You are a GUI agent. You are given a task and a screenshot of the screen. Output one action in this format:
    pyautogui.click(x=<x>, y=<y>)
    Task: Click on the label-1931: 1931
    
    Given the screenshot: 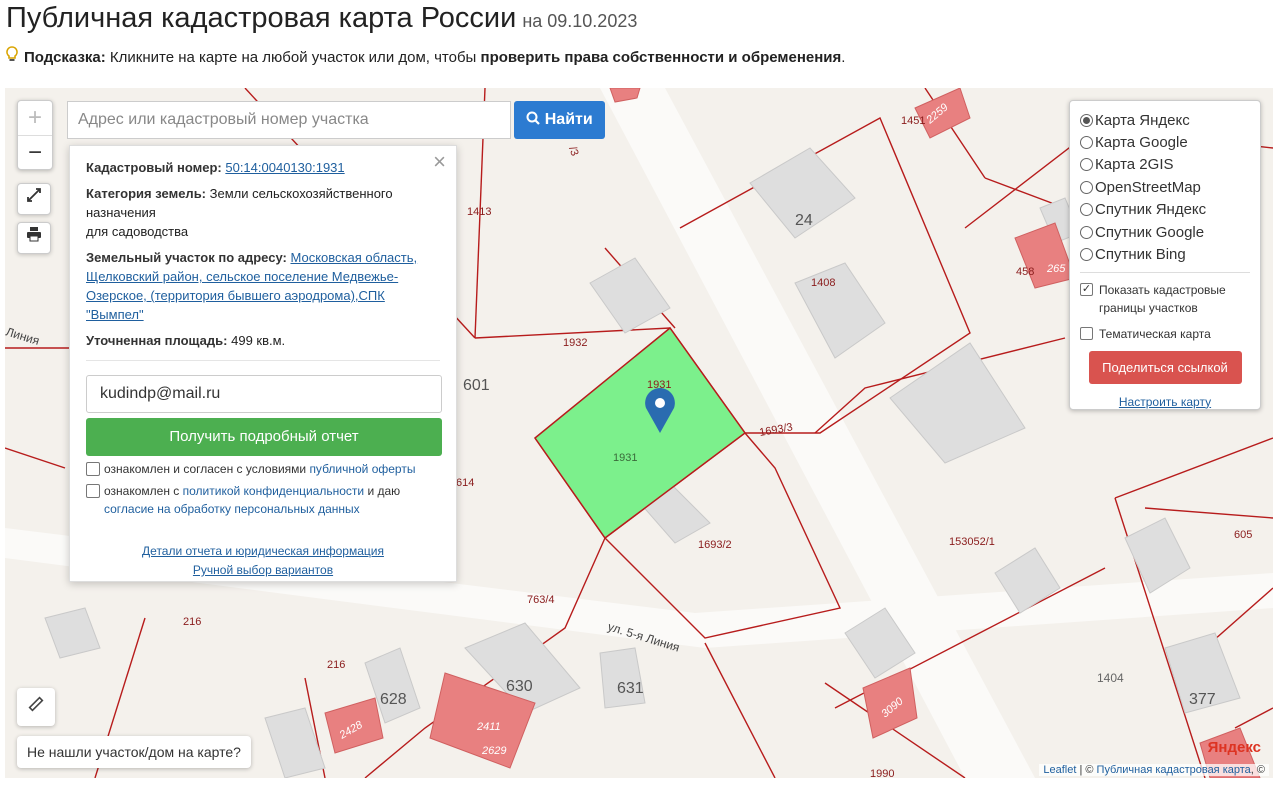 What is the action you would take?
    pyautogui.click(x=625, y=458)
    